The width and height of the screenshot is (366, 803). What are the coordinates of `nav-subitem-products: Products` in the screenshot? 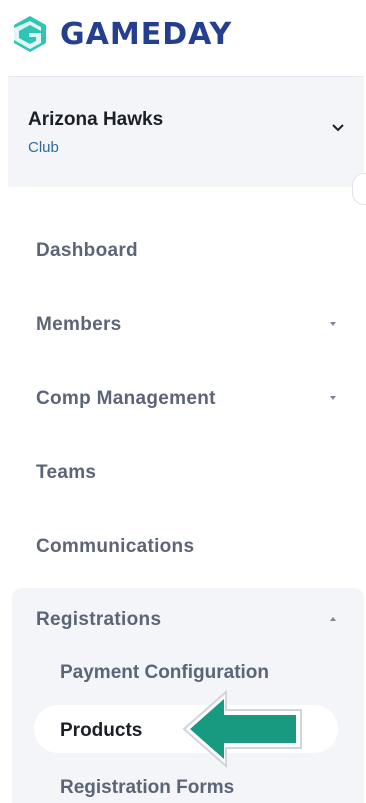 It's located at (101, 731).